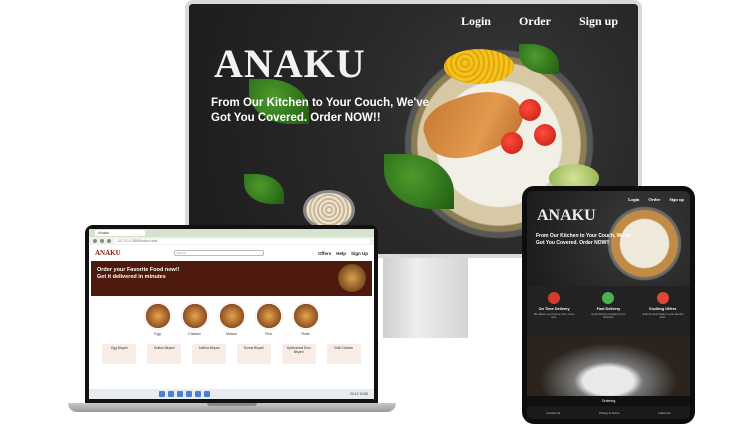  I want to click on browser-tab-bar: Anaku, so click(231, 233).